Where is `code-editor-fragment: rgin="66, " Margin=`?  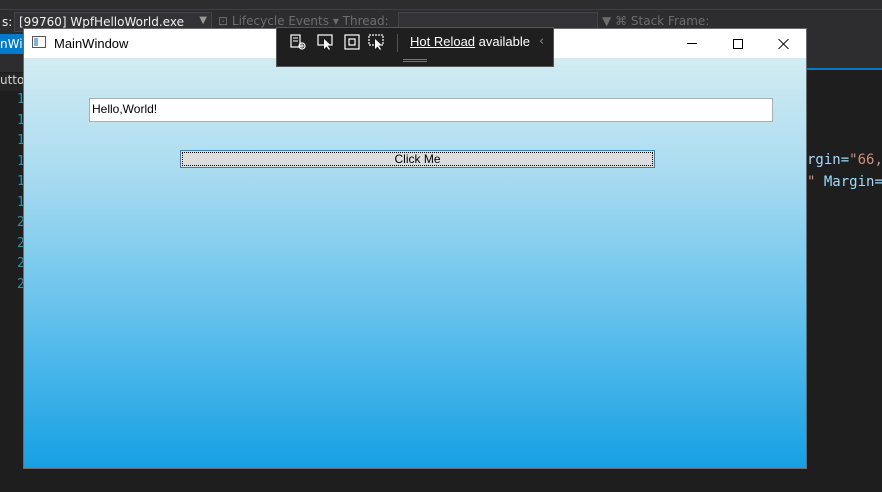
code-editor-fragment: rgin="66, " Margin= is located at coordinates (844, 174).